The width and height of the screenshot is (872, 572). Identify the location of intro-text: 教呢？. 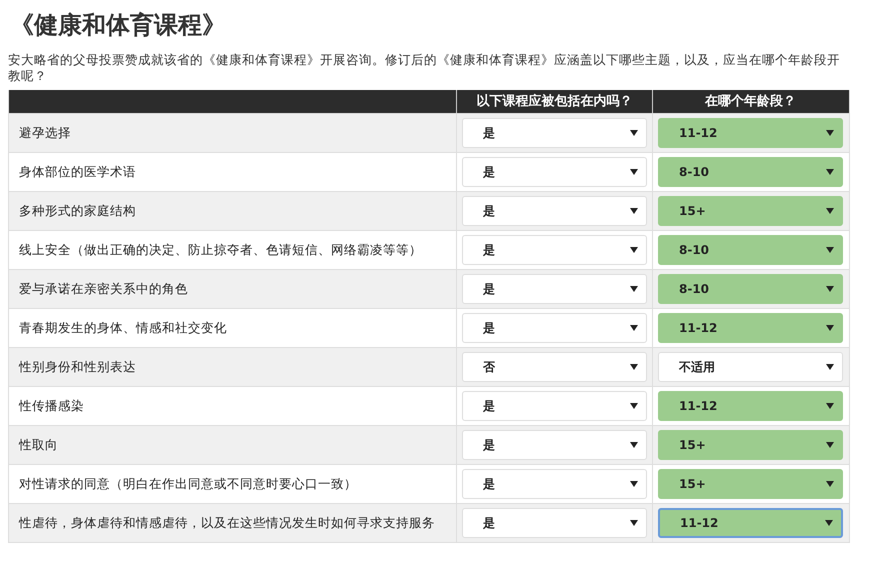
(28, 76).